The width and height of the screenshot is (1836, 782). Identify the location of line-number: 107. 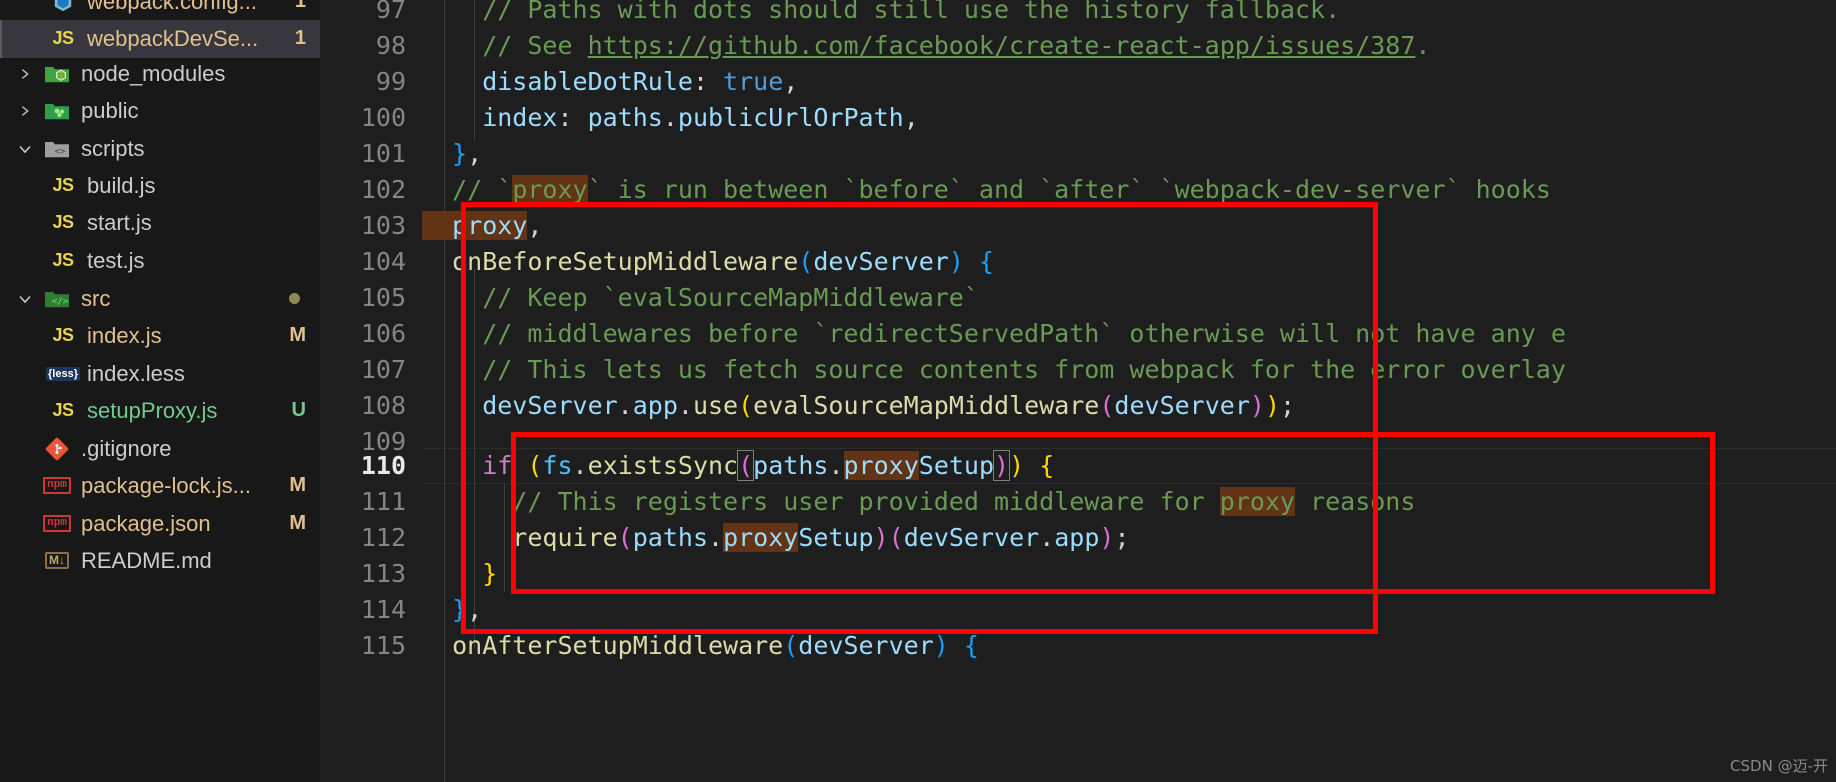
(383, 369).